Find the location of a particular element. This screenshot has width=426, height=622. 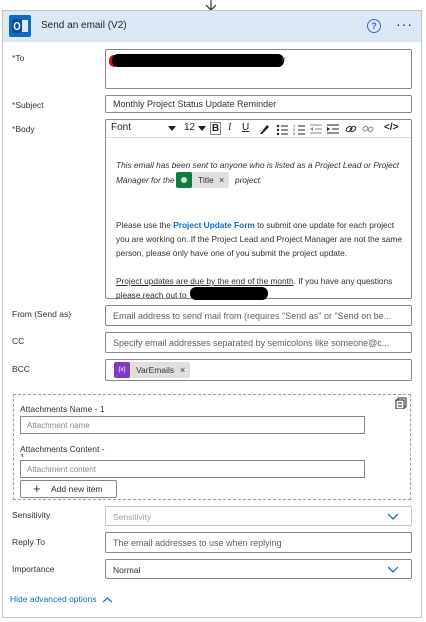

sharepoint-icon is located at coordinates (184, 180).